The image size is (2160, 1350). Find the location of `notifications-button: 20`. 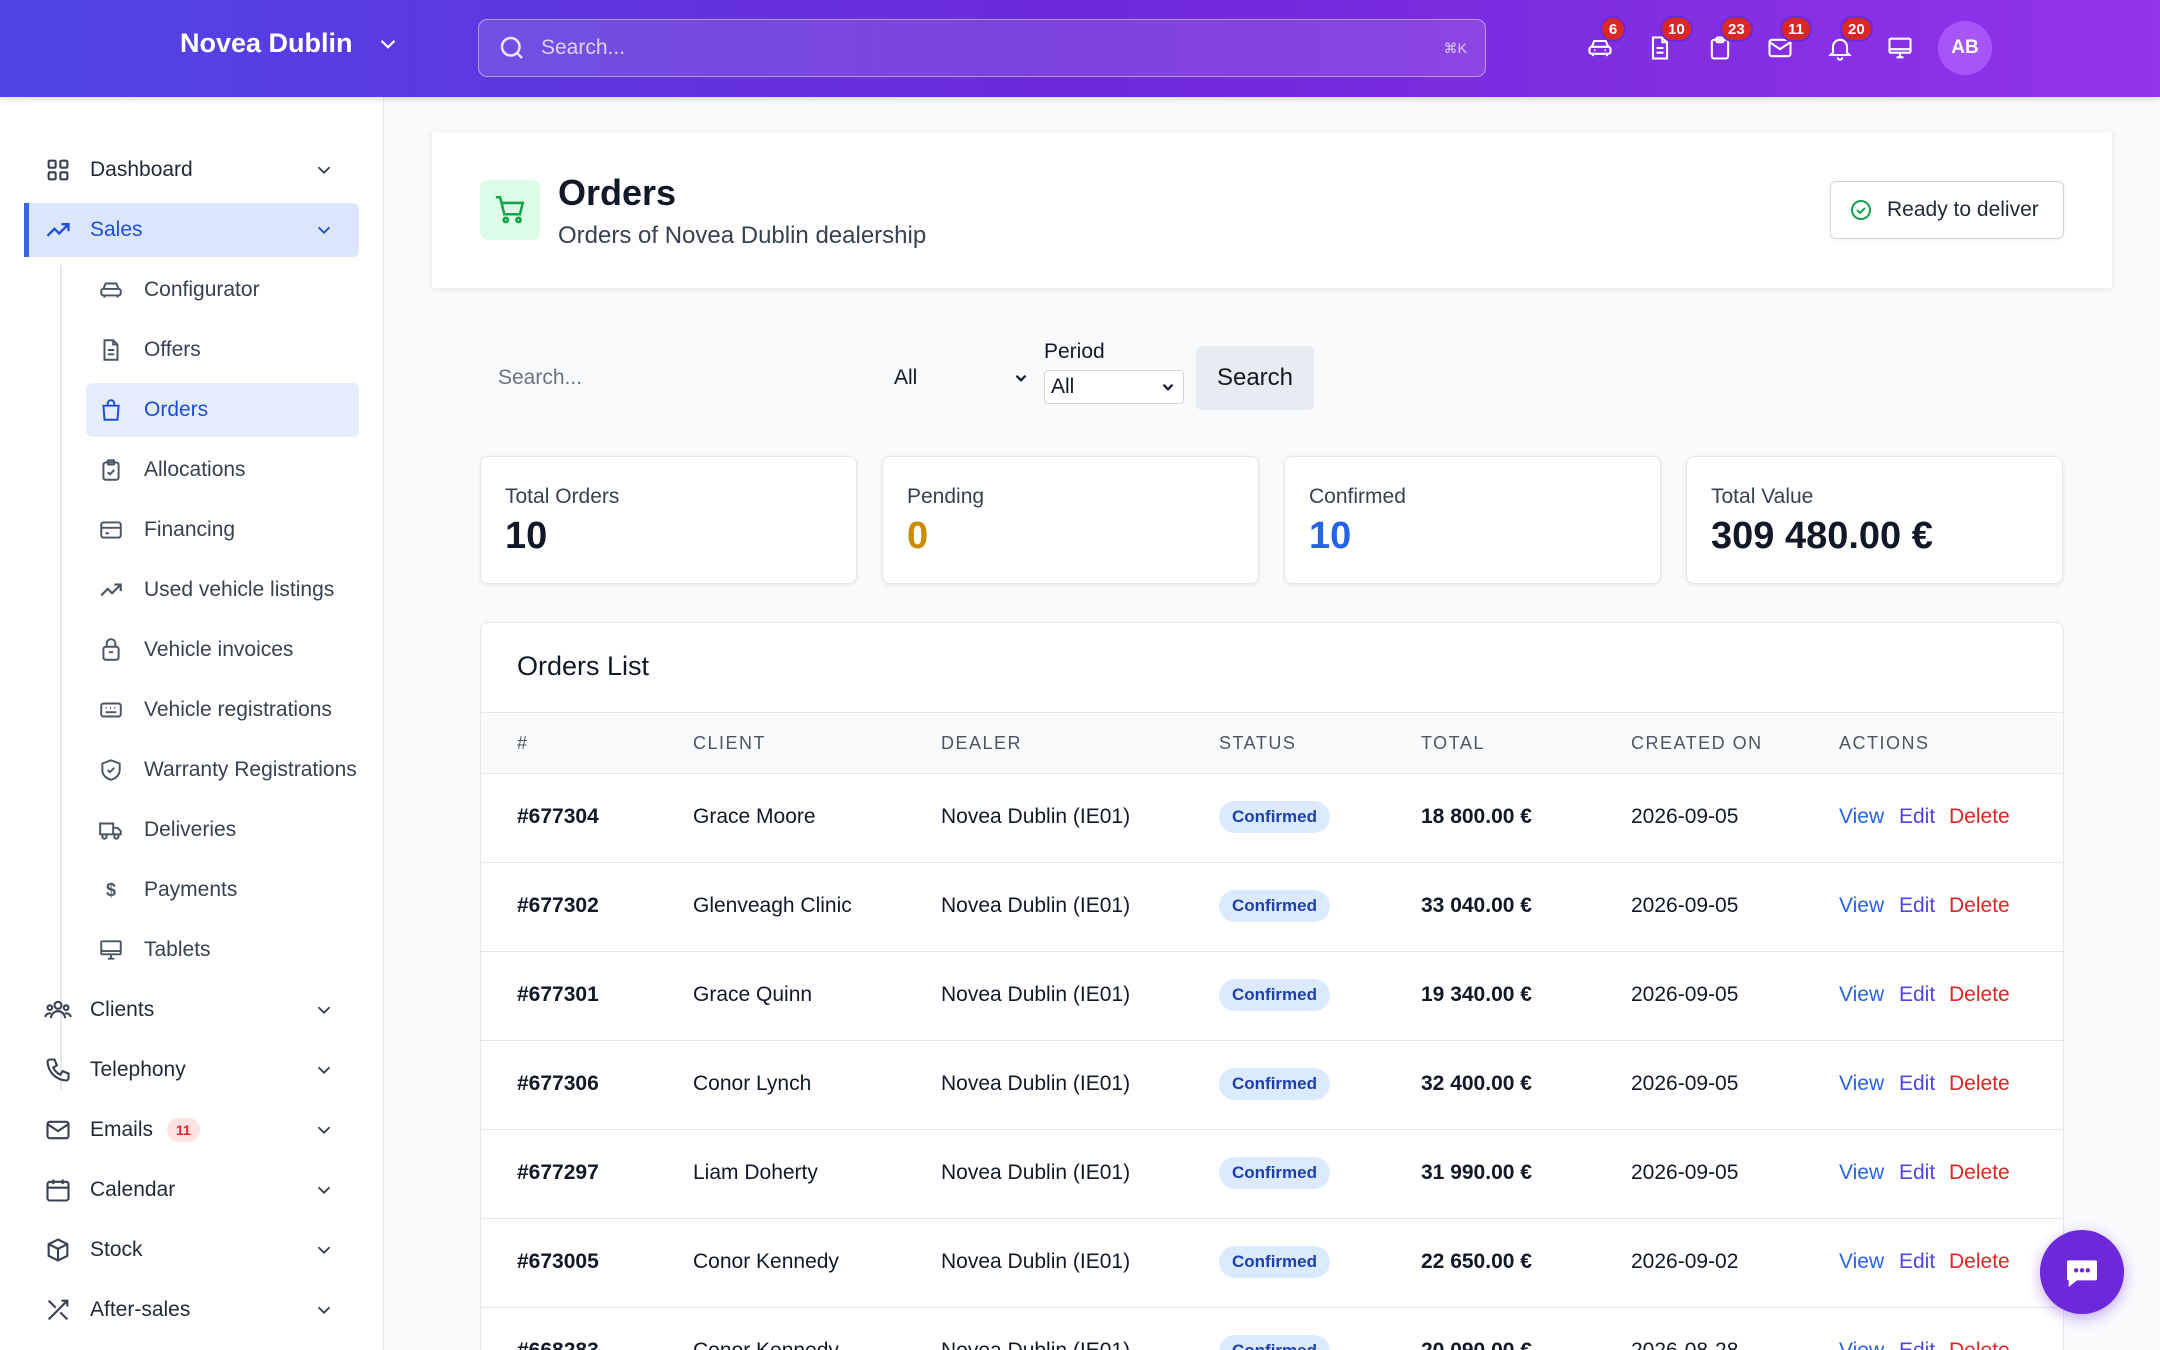

notifications-button: 20 is located at coordinates (1841, 45).